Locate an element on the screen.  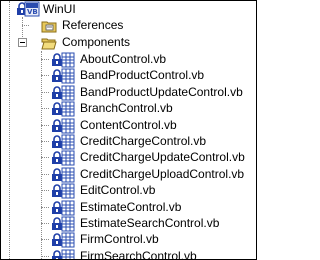
file-label: FirmControl.vb is located at coordinates (119, 239).